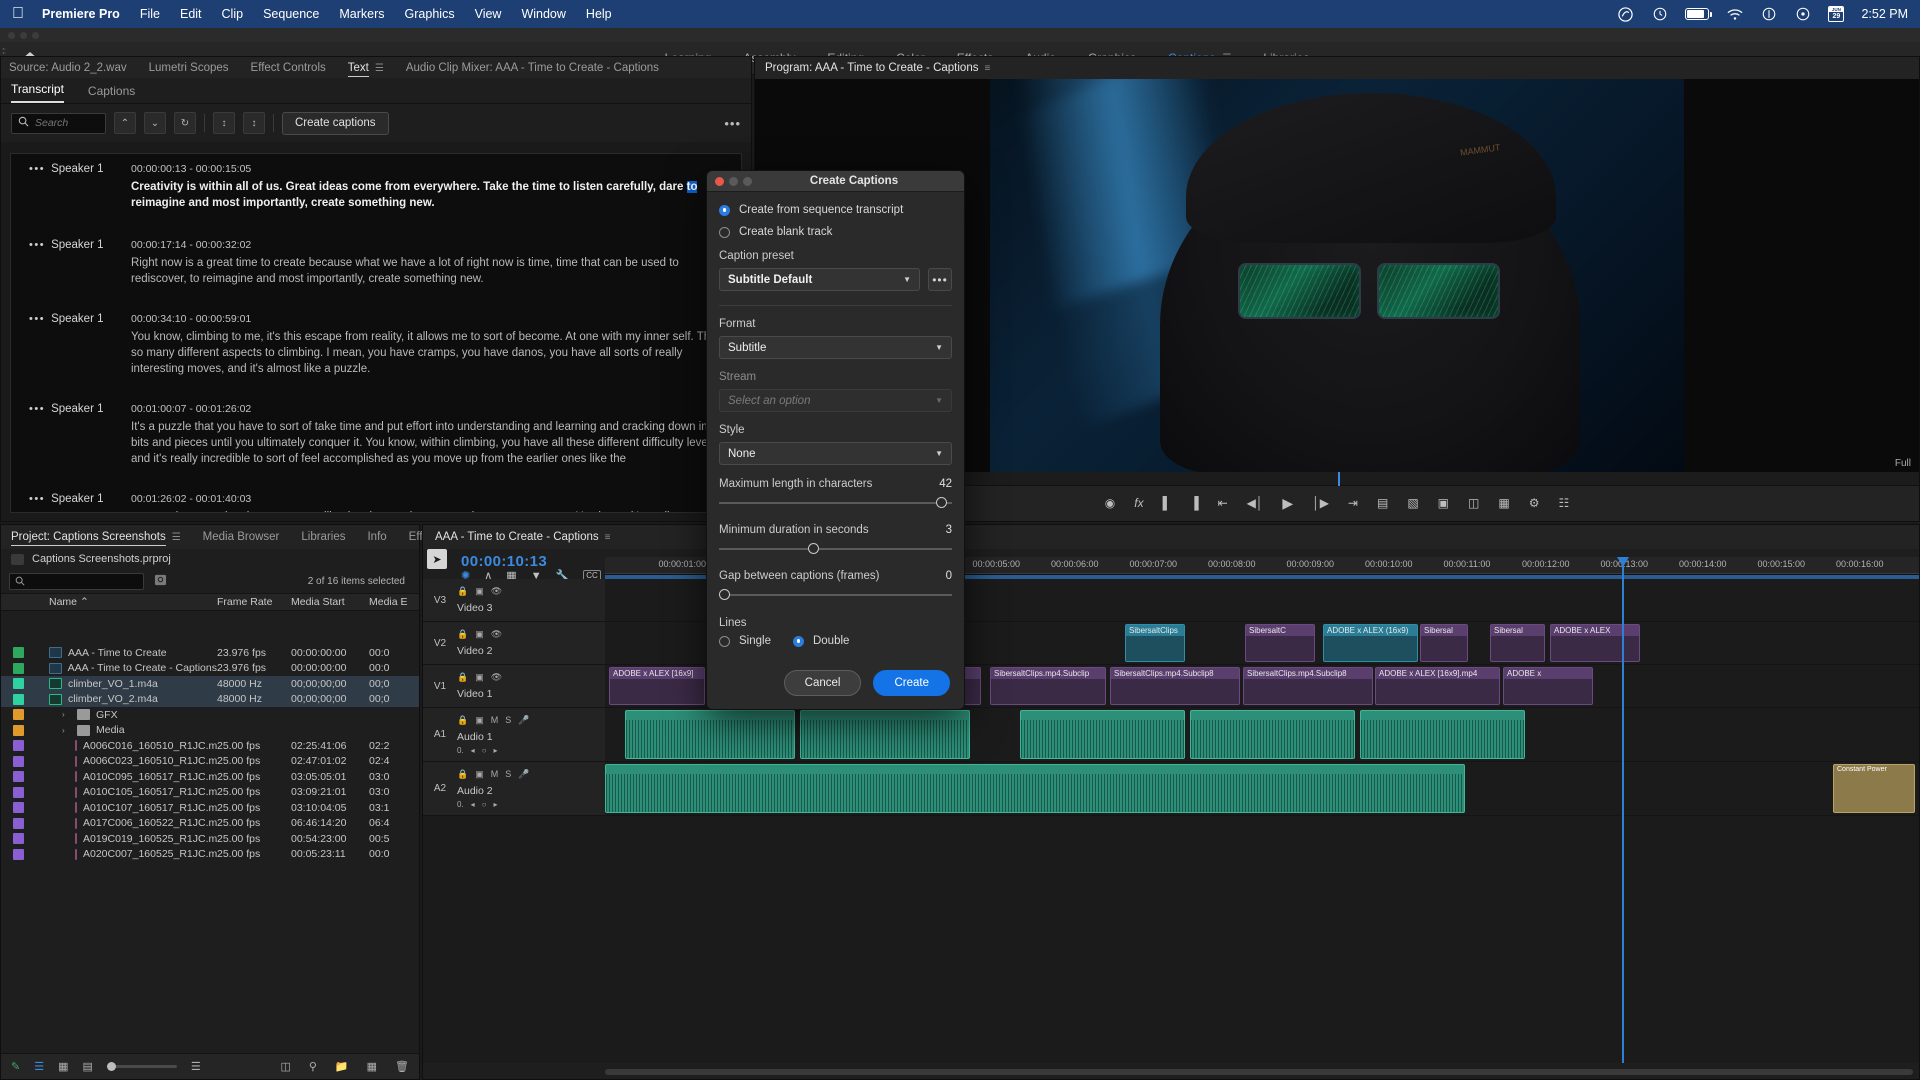 The height and width of the screenshot is (1080, 1920). Describe the element at coordinates (291, 14) in the screenshot. I see `menu-sequence: Sequence` at that location.